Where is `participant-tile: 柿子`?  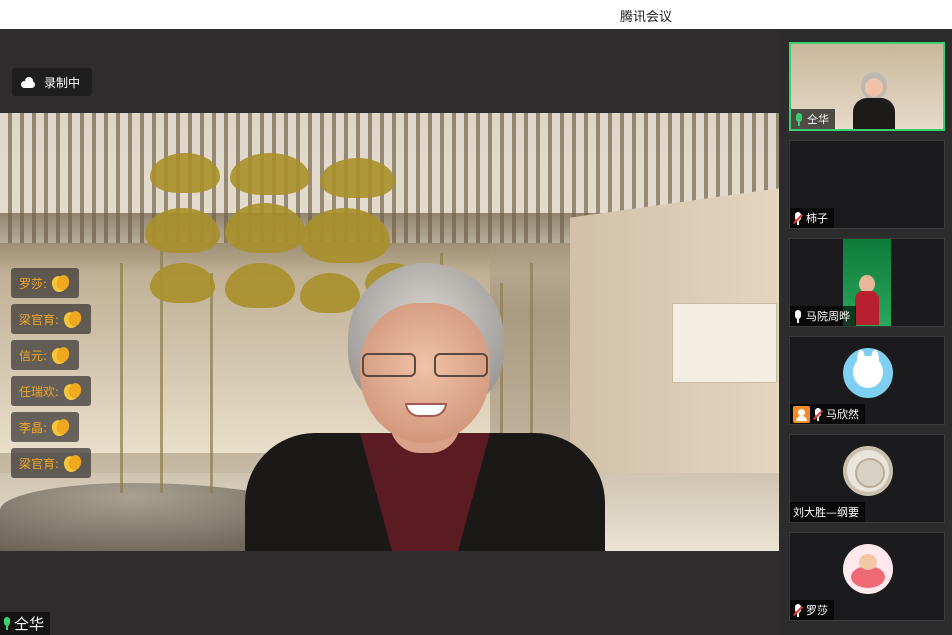 participant-tile: 柿子 is located at coordinates (867, 184).